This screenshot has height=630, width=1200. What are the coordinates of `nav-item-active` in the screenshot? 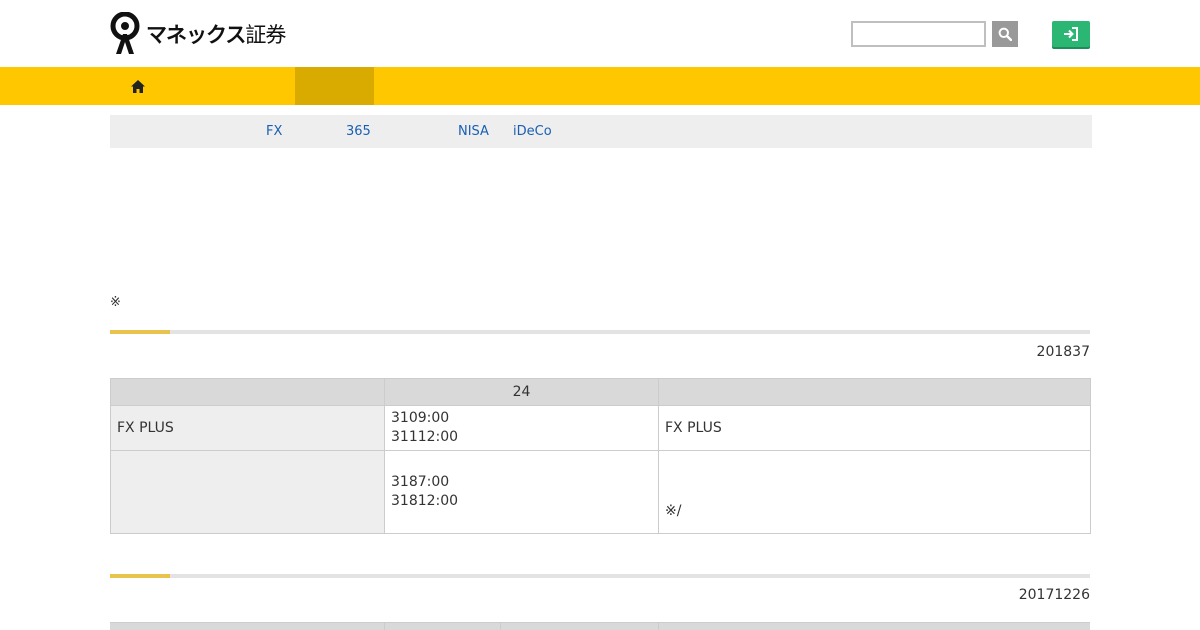 It's located at (334, 86).